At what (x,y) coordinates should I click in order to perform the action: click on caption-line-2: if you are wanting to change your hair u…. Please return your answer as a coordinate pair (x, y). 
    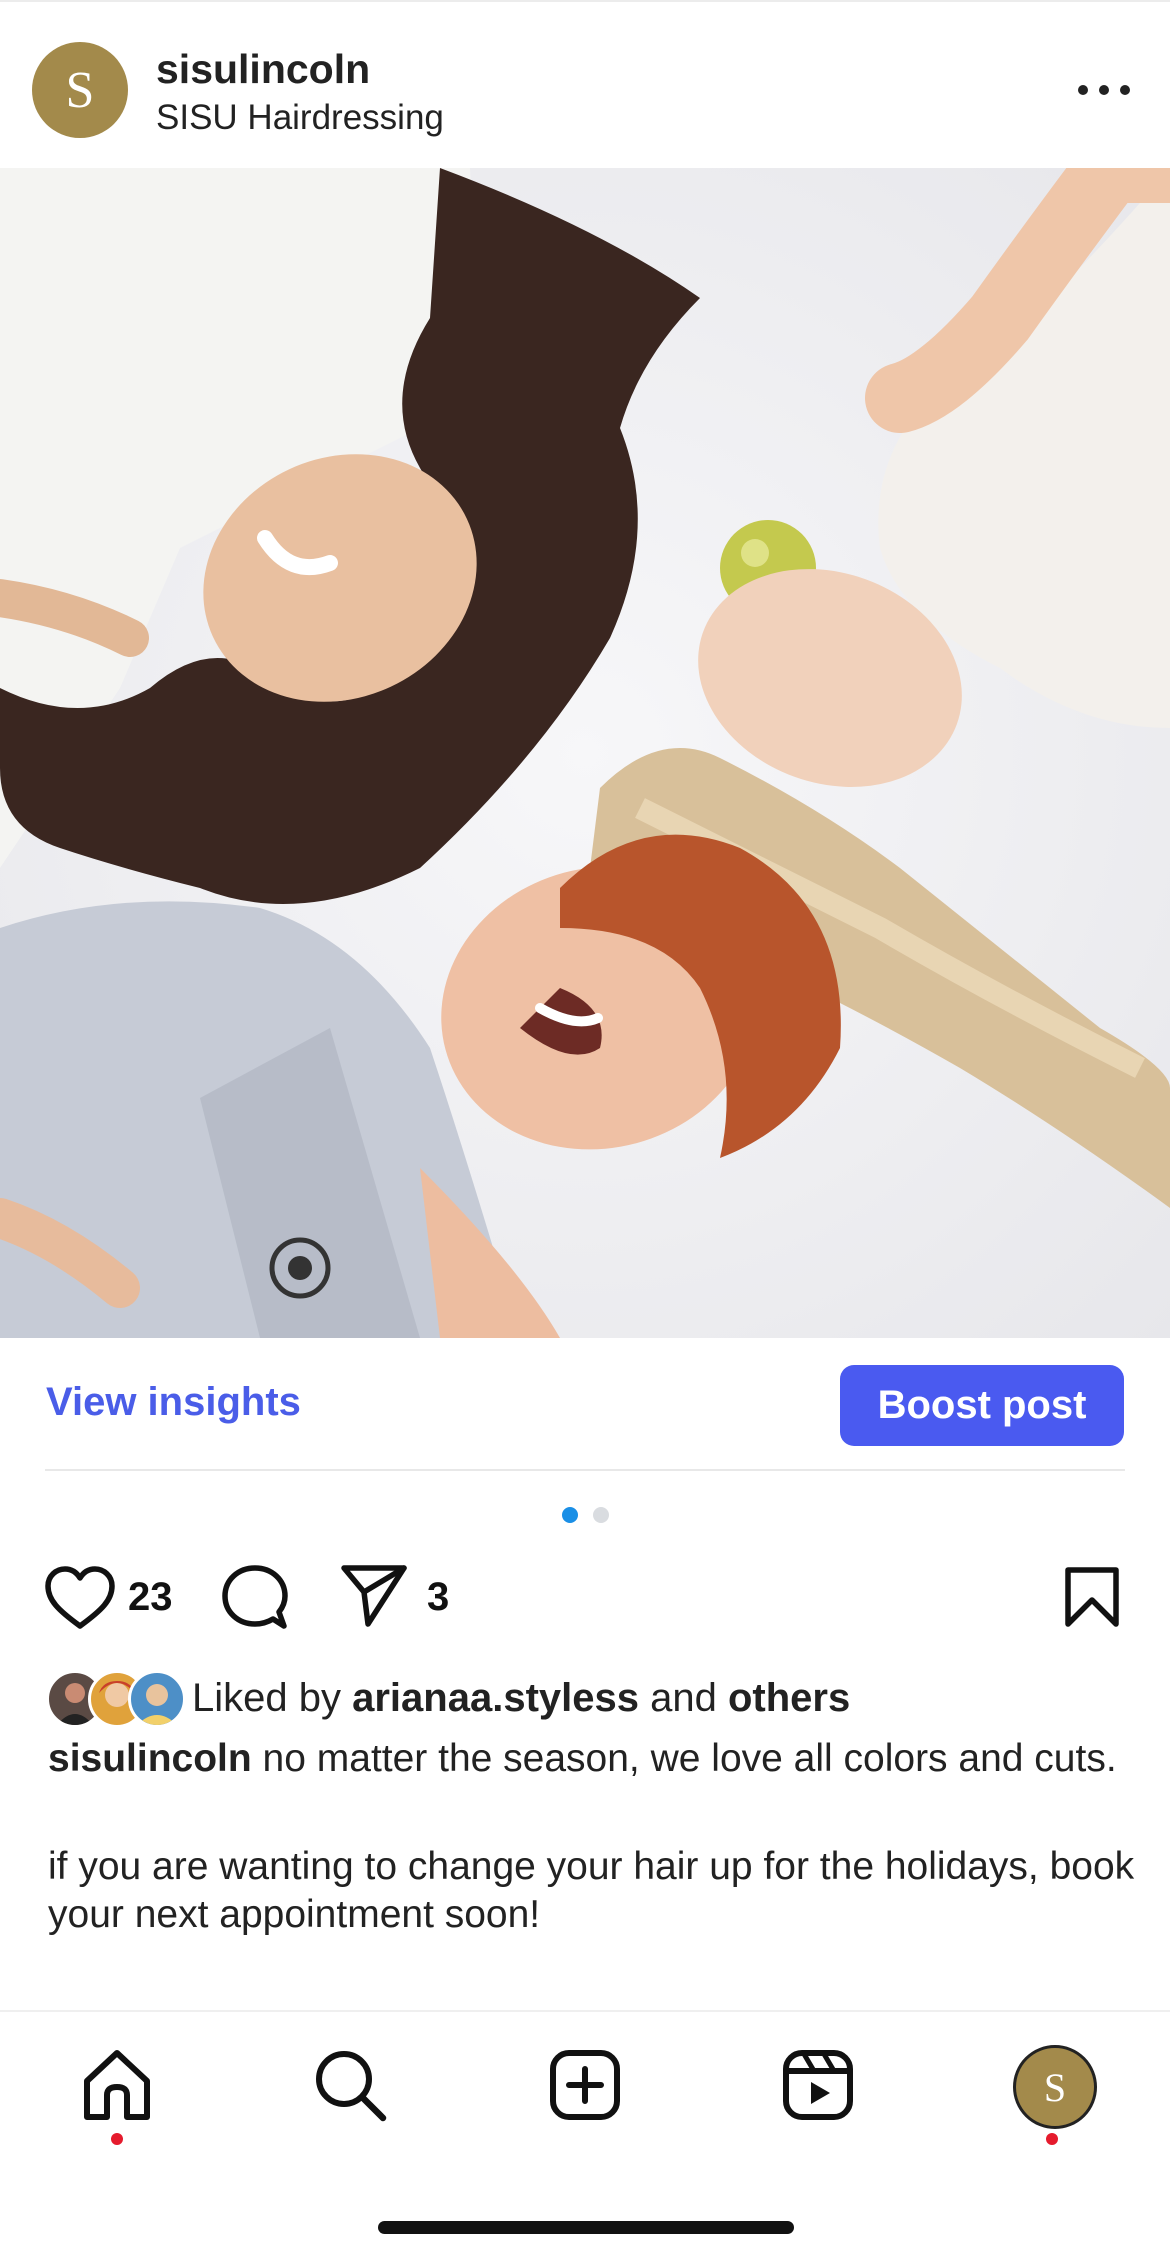
    Looking at the image, I should click on (591, 1890).